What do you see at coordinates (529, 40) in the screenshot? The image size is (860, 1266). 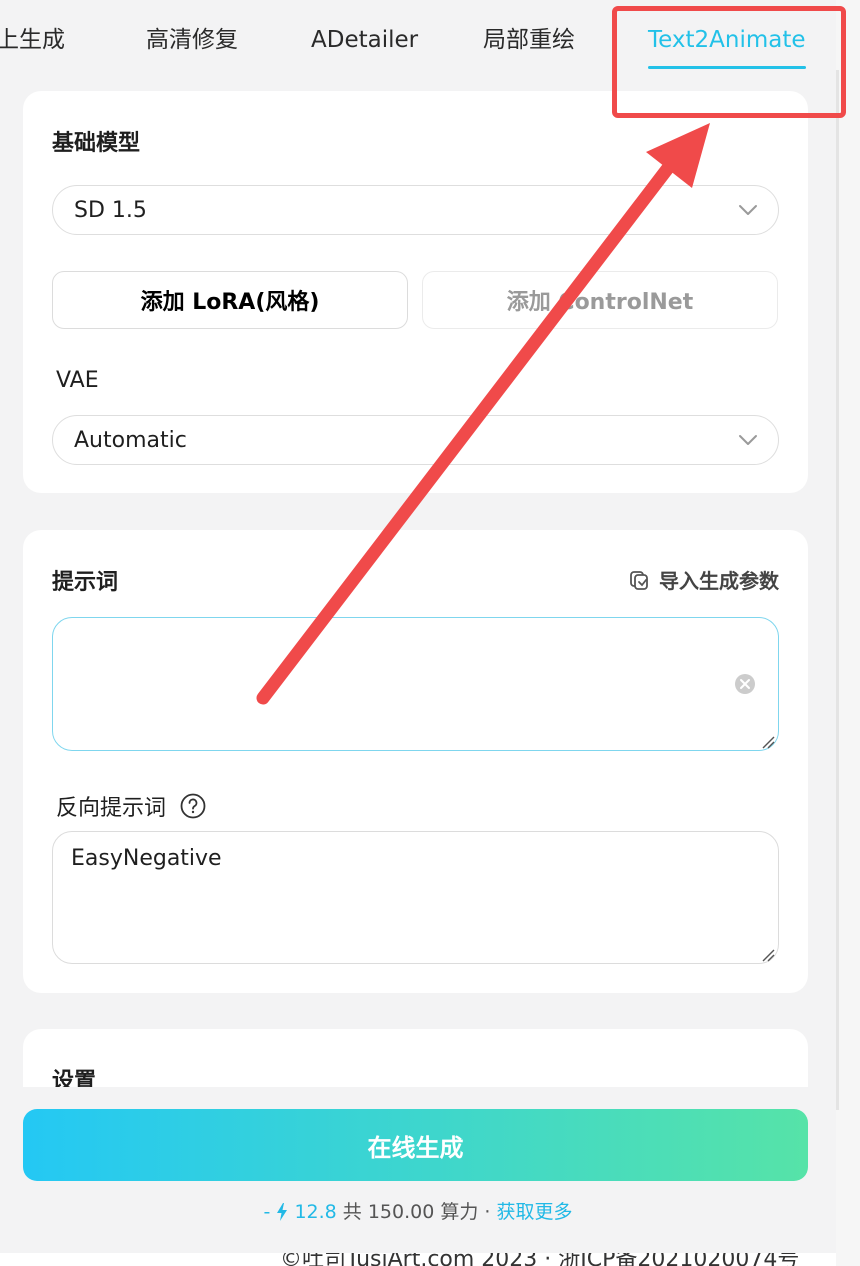 I see `tab-inpaint: 局部重绘` at bounding box center [529, 40].